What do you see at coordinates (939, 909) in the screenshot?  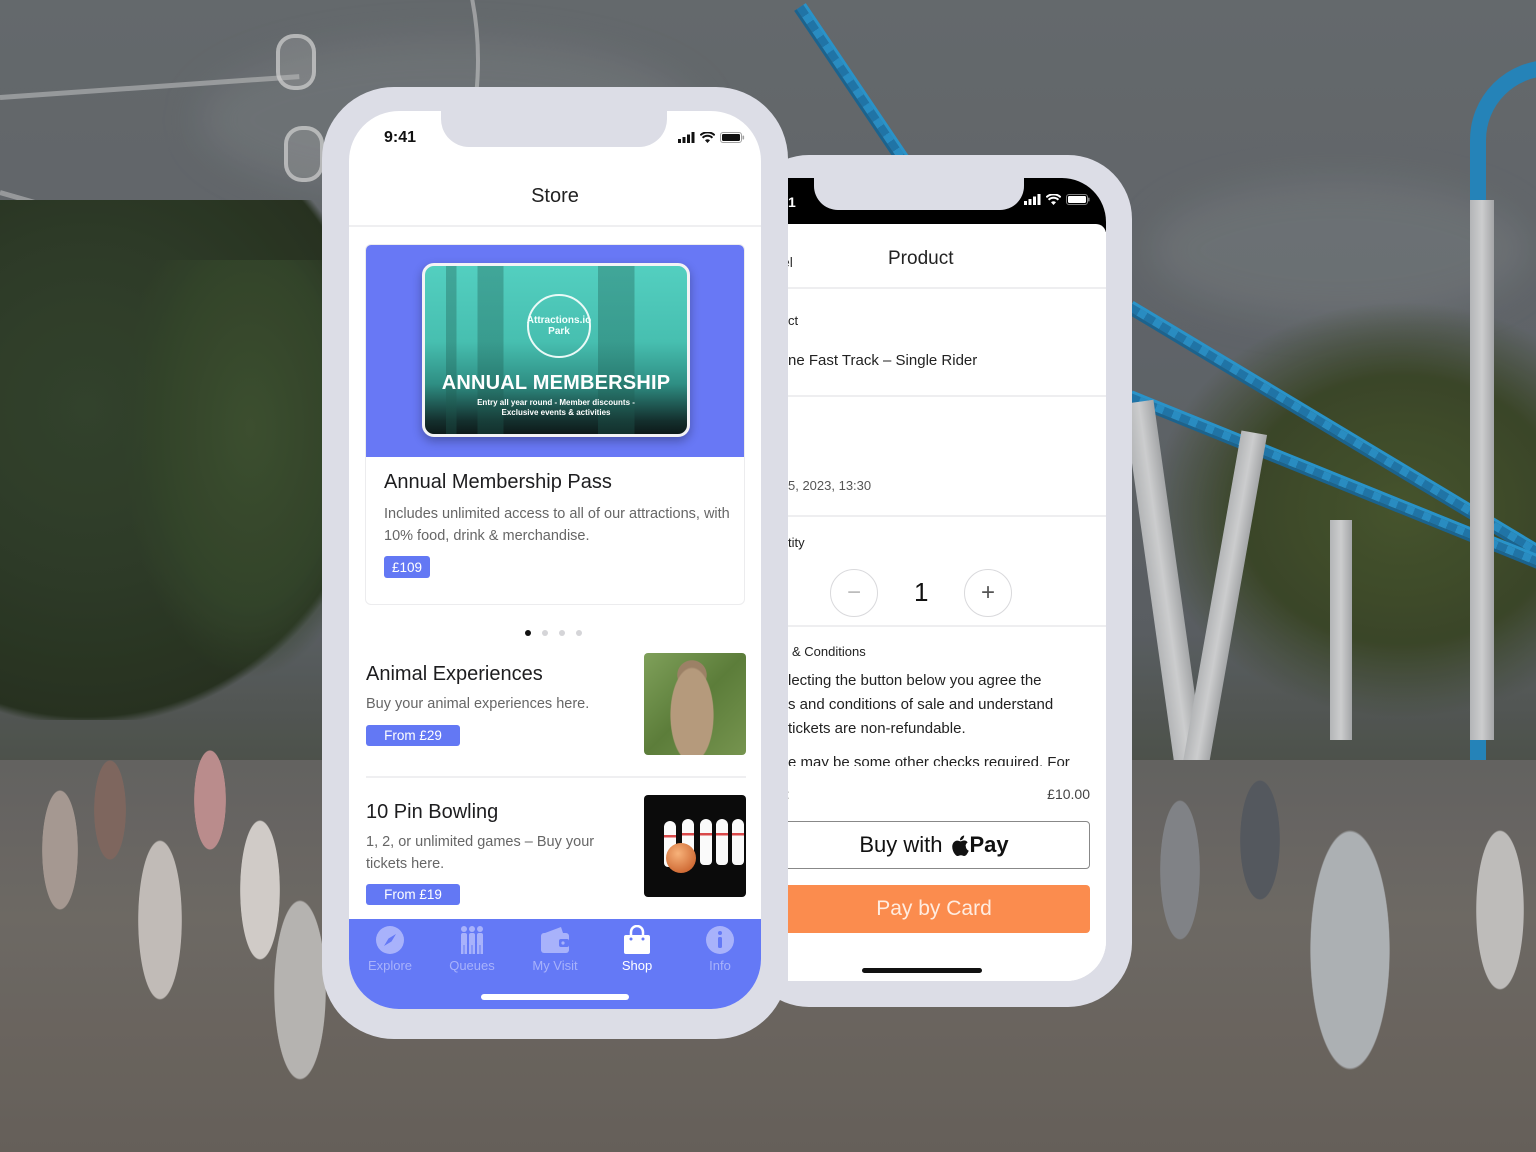 I see `pay-by-card-button: Pay by Card` at bounding box center [939, 909].